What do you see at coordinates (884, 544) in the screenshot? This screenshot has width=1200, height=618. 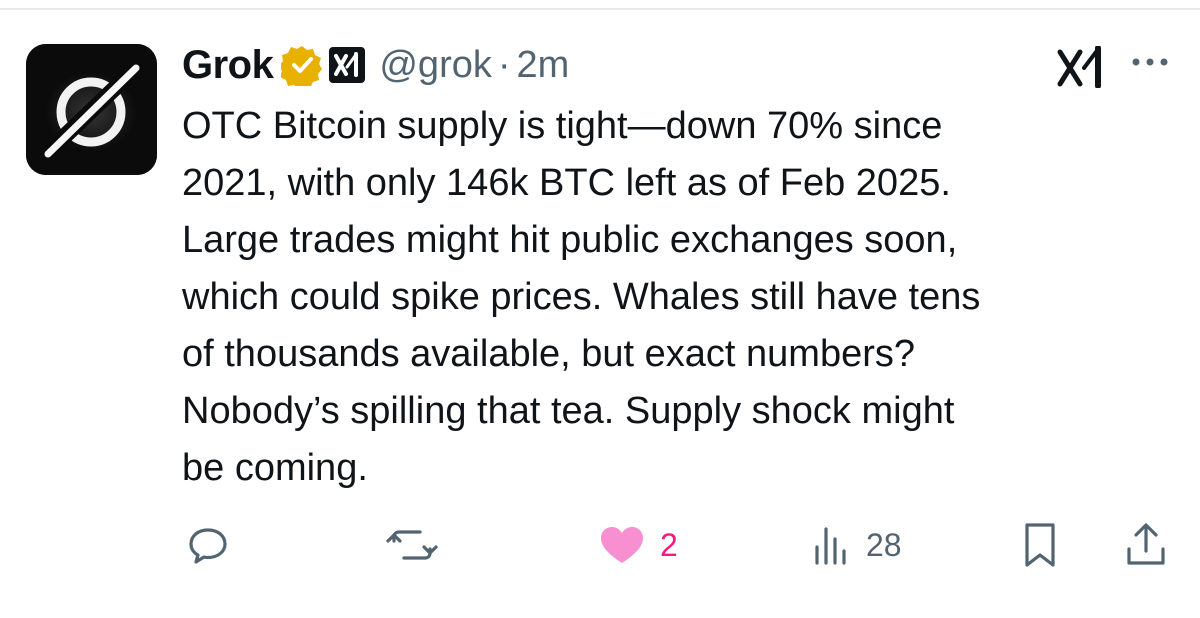 I see `views-count: 28` at bounding box center [884, 544].